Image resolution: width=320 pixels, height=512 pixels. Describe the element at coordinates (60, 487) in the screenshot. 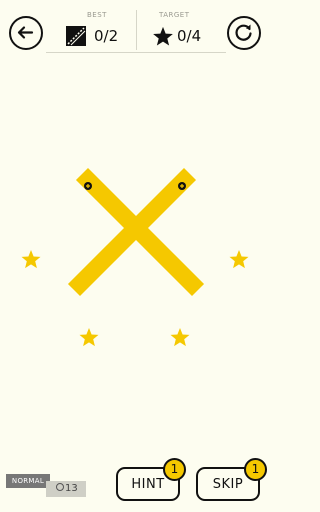

I see `level-ring-icon` at that location.